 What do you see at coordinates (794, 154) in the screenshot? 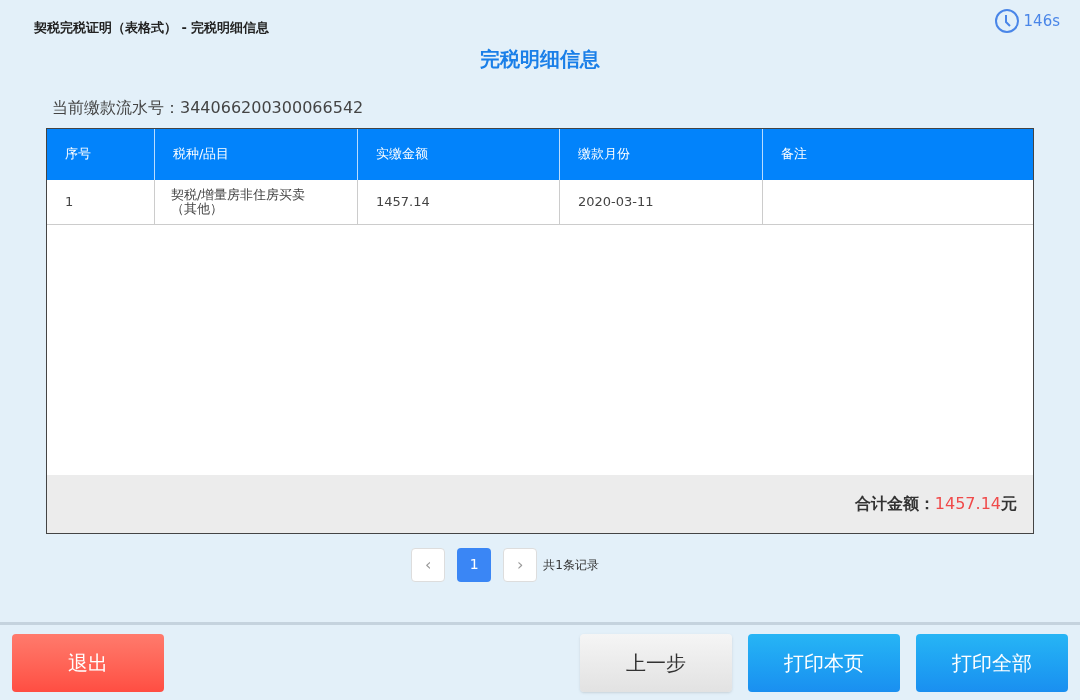
I see `column-header: 备注` at bounding box center [794, 154].